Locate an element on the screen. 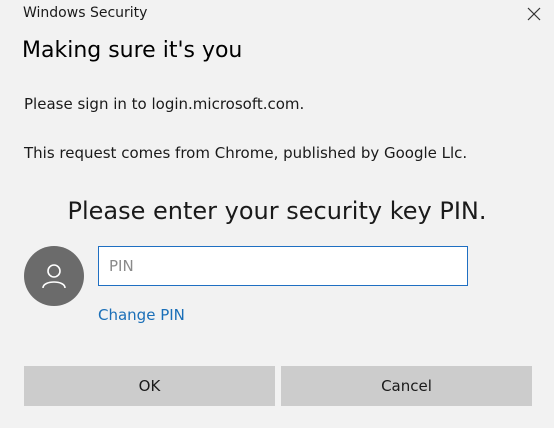 The image size is (554, 428). sign-in-text: Please sign in to login.microsoft.com. is located at coordinates (164, 104).